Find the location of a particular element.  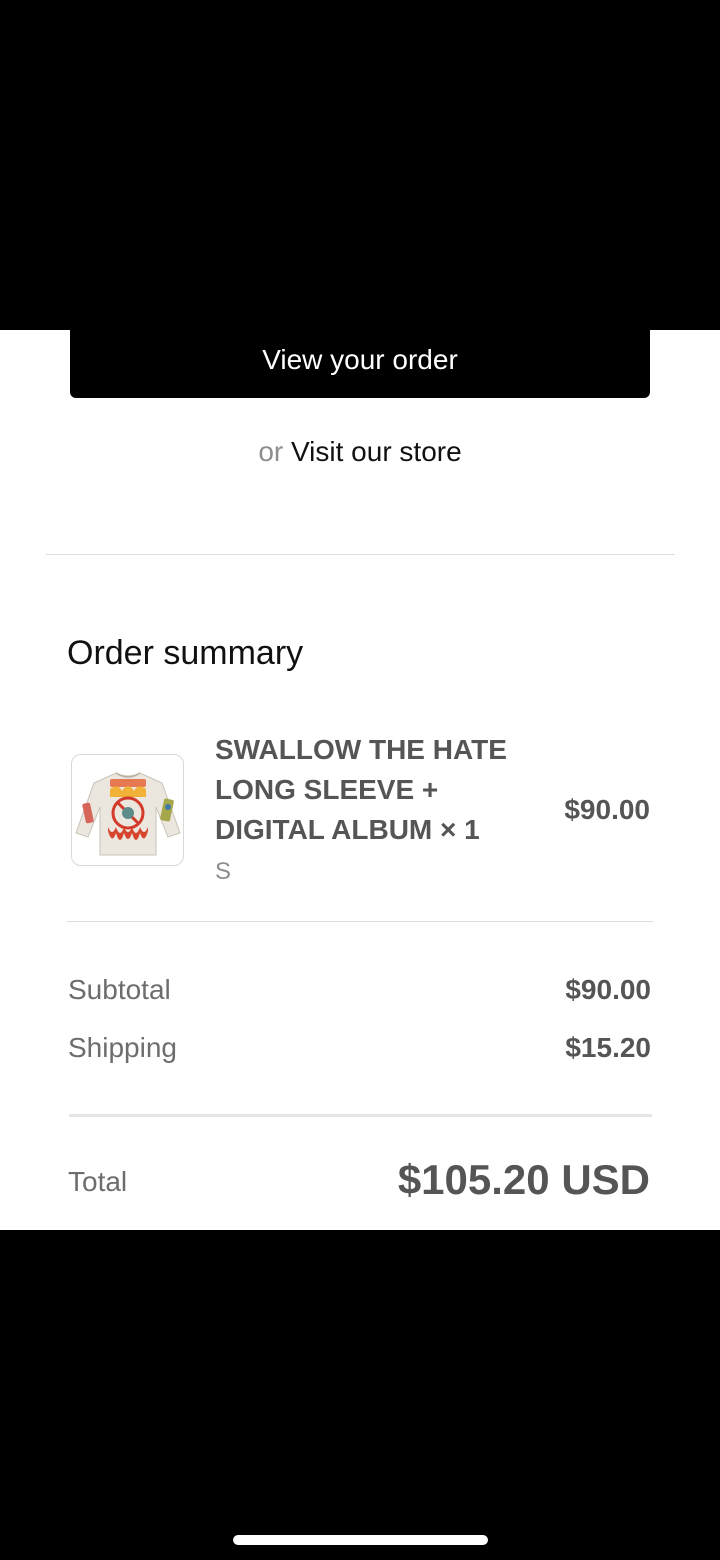

shipping-label: Shipping is located at coordinates (122, 1047).